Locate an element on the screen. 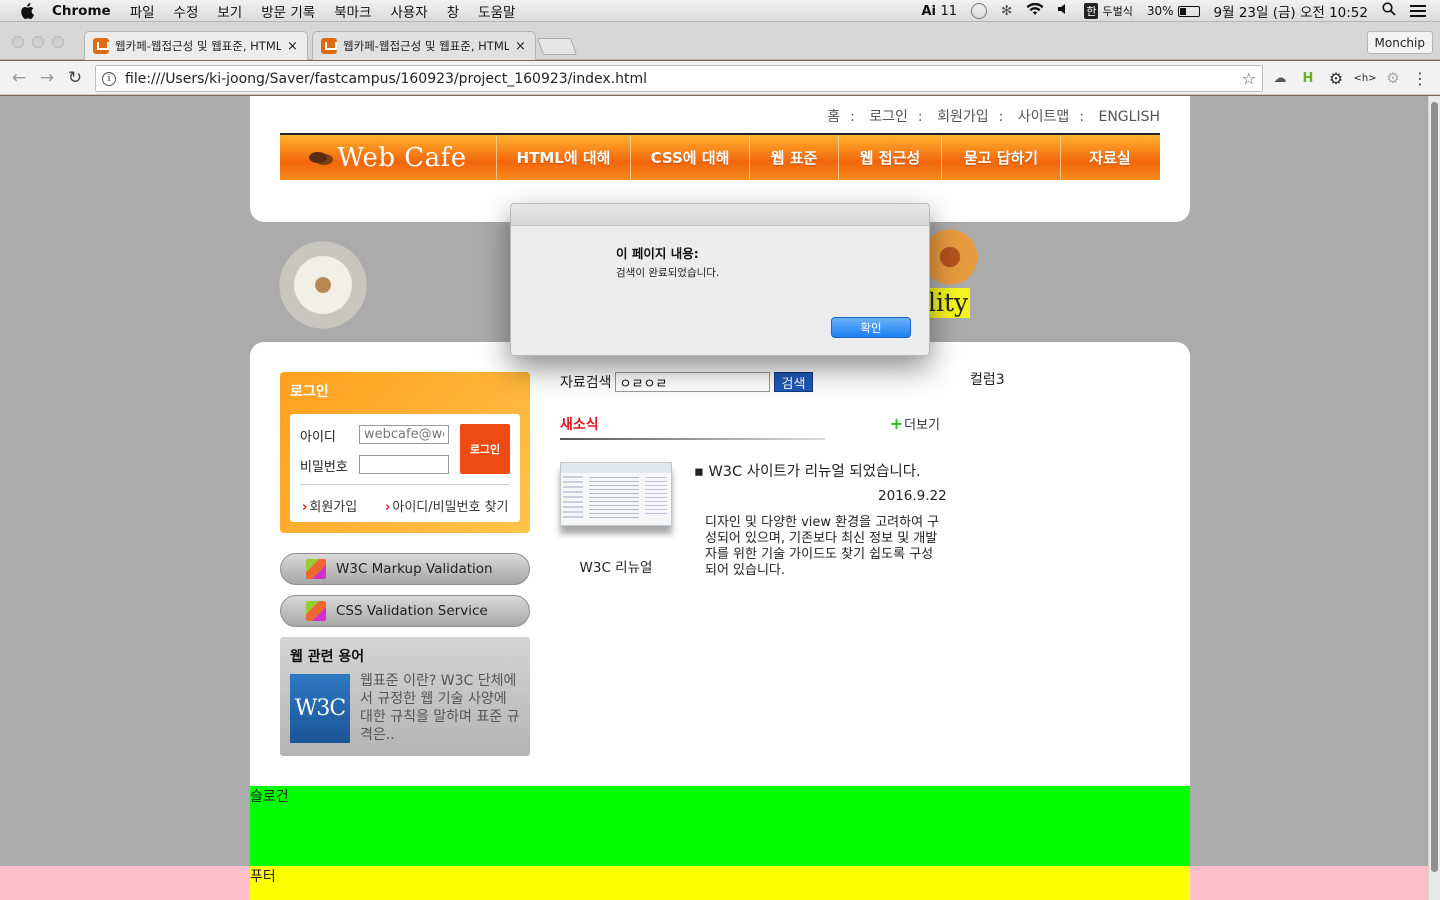 This screenshot has width=1440, height=900. menu-app-name: Chrome is located at coordinates (81, 11).